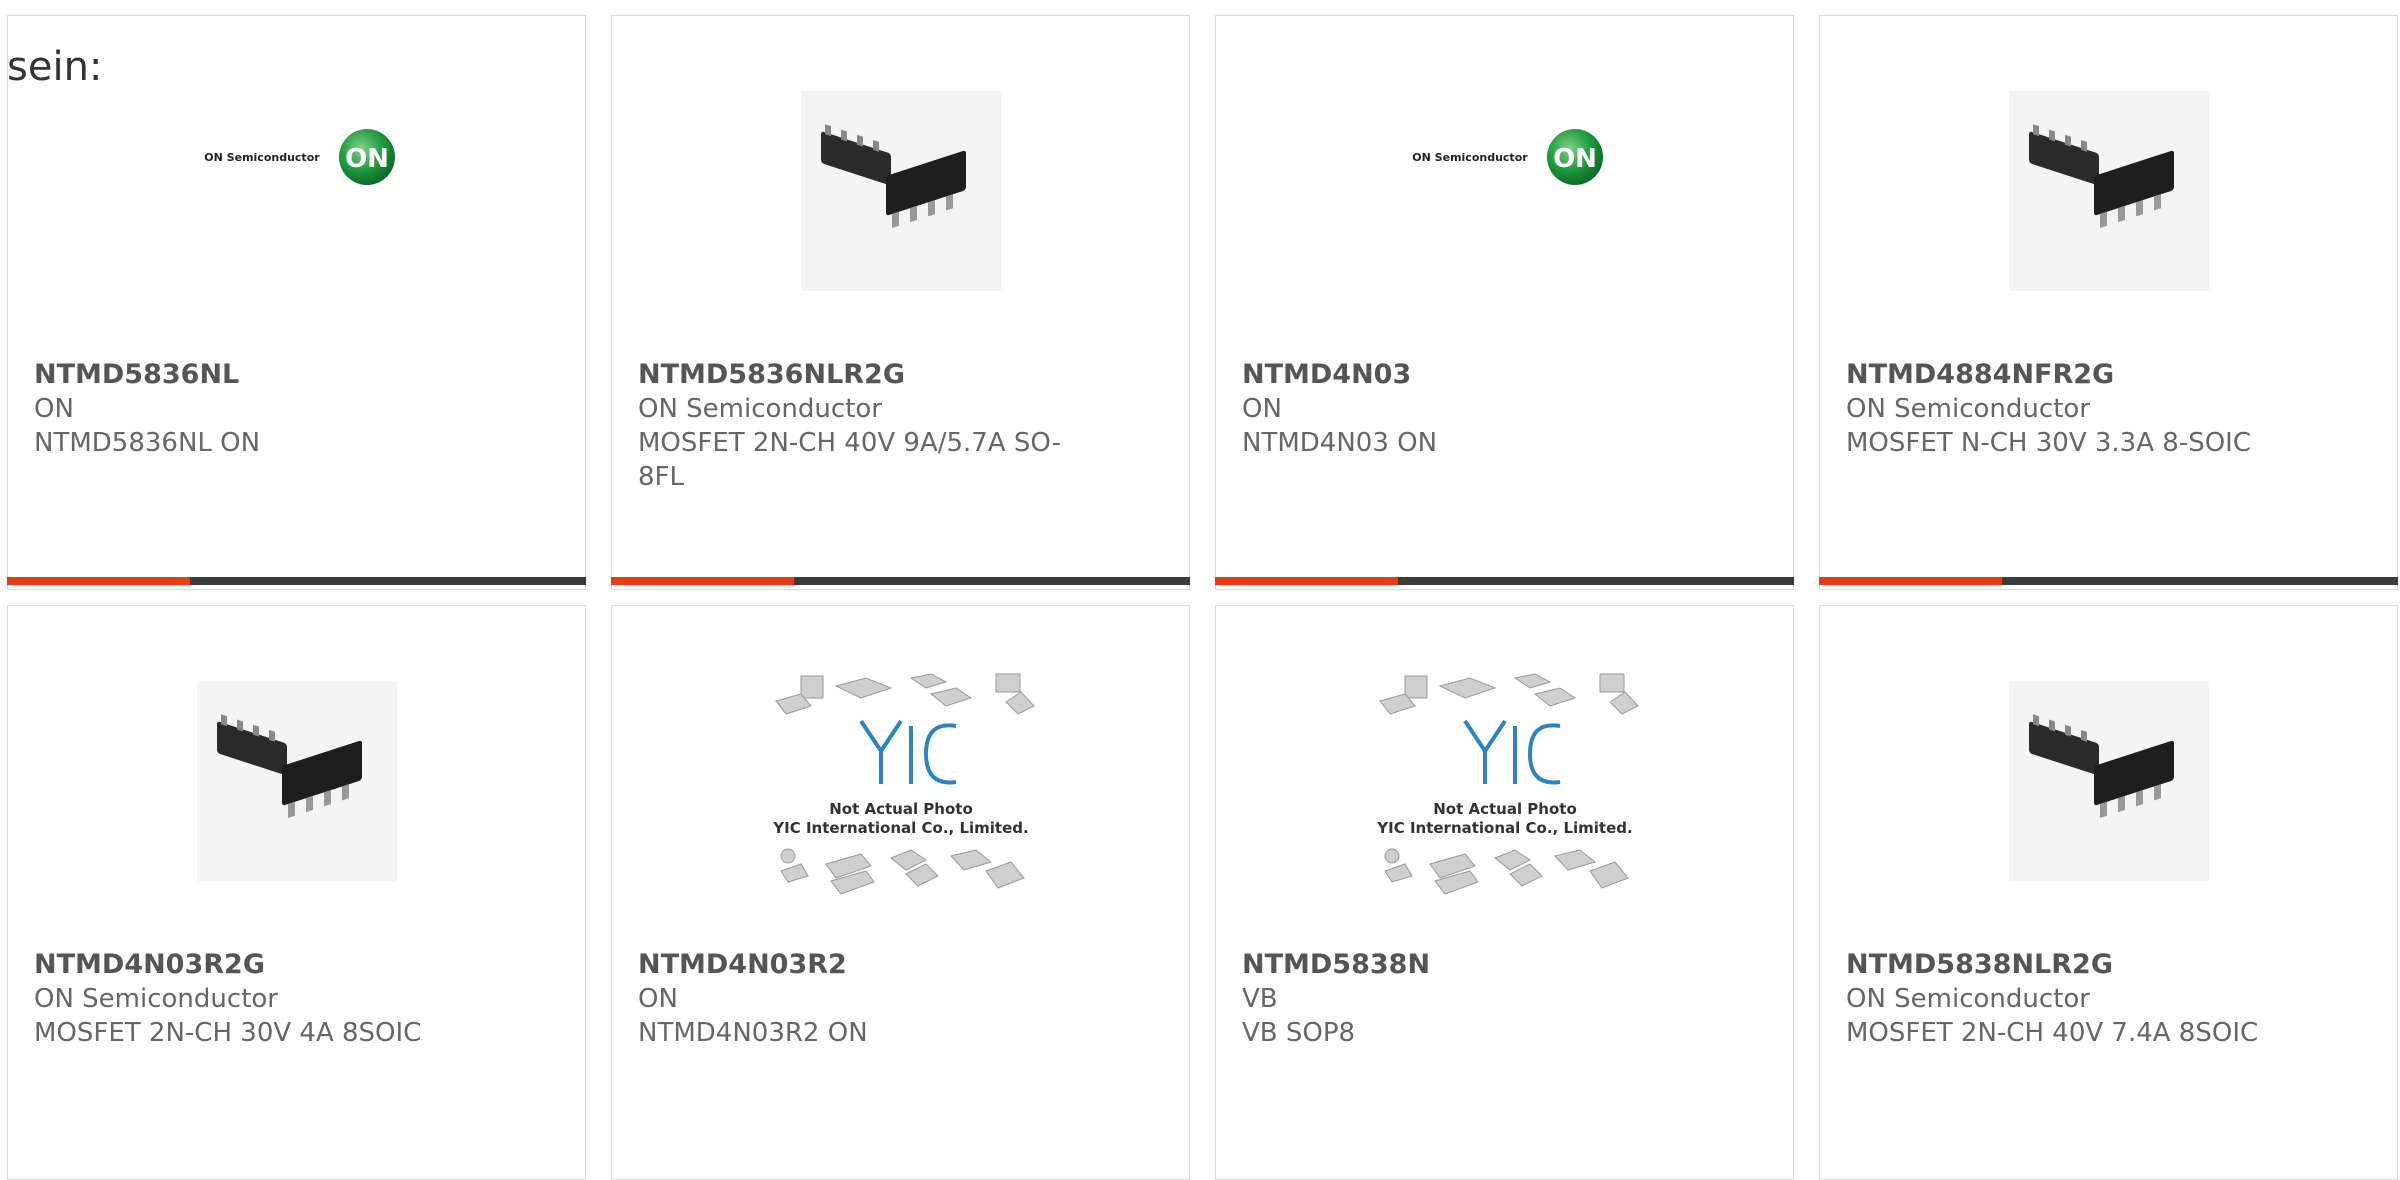 The height and width of the screenshot is (1180, 2400). Describe the element at coordinates (1340, 443) in the screenshot. I see `description: NTMD4N03 ON` at that location.